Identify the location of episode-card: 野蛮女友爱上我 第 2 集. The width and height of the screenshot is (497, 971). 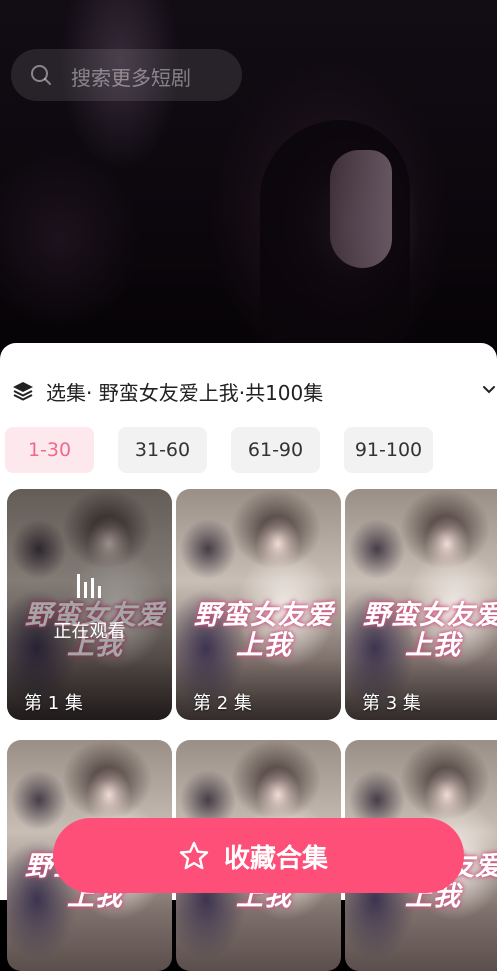
(258, 604).